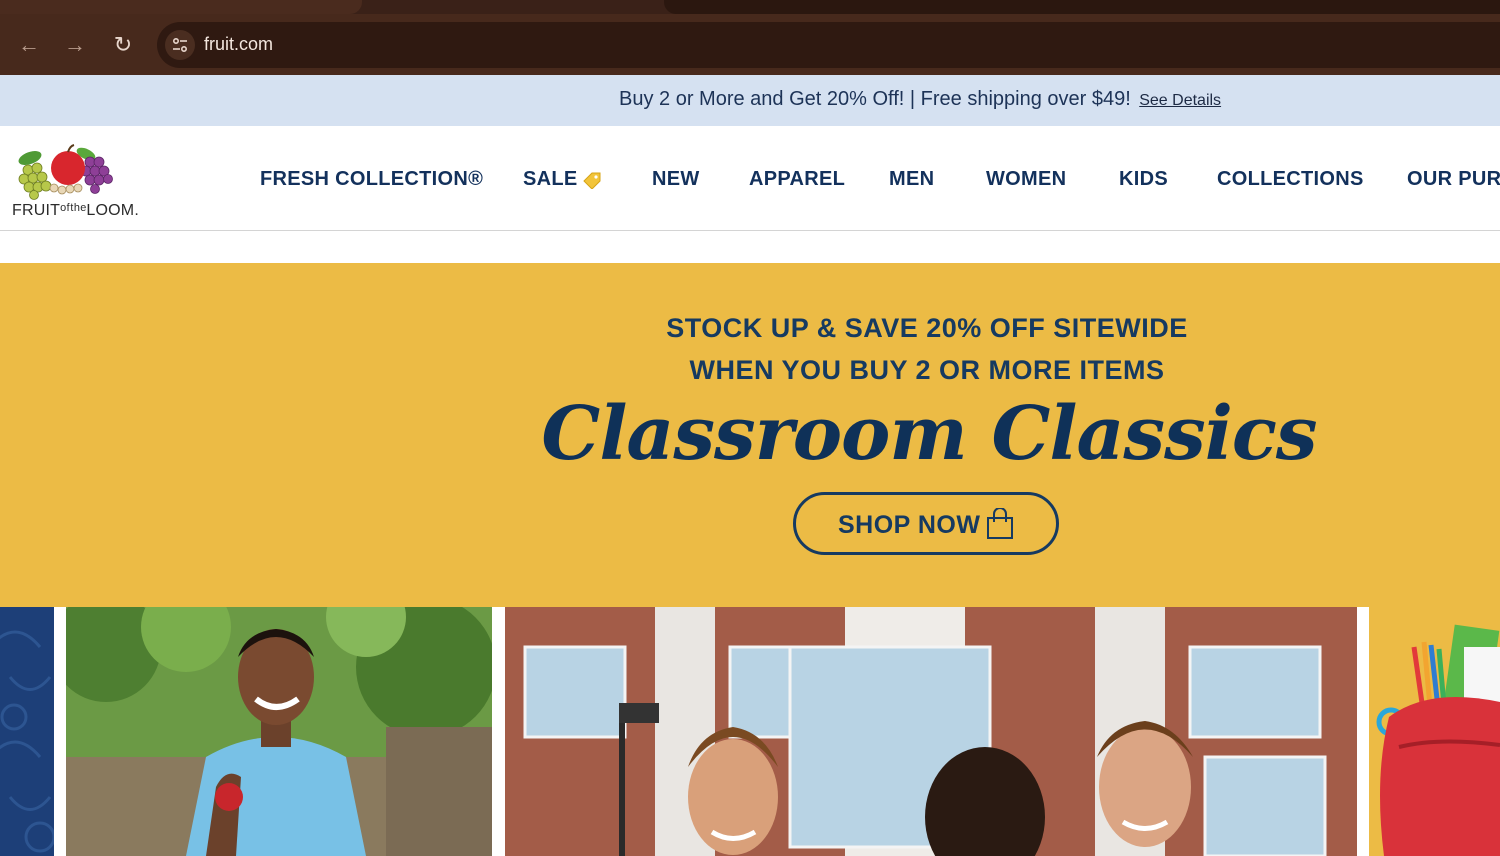 The height and width of the screenshot is (856, 1500). I want to click on arrow-left-icon: ←, so click(29, 45).